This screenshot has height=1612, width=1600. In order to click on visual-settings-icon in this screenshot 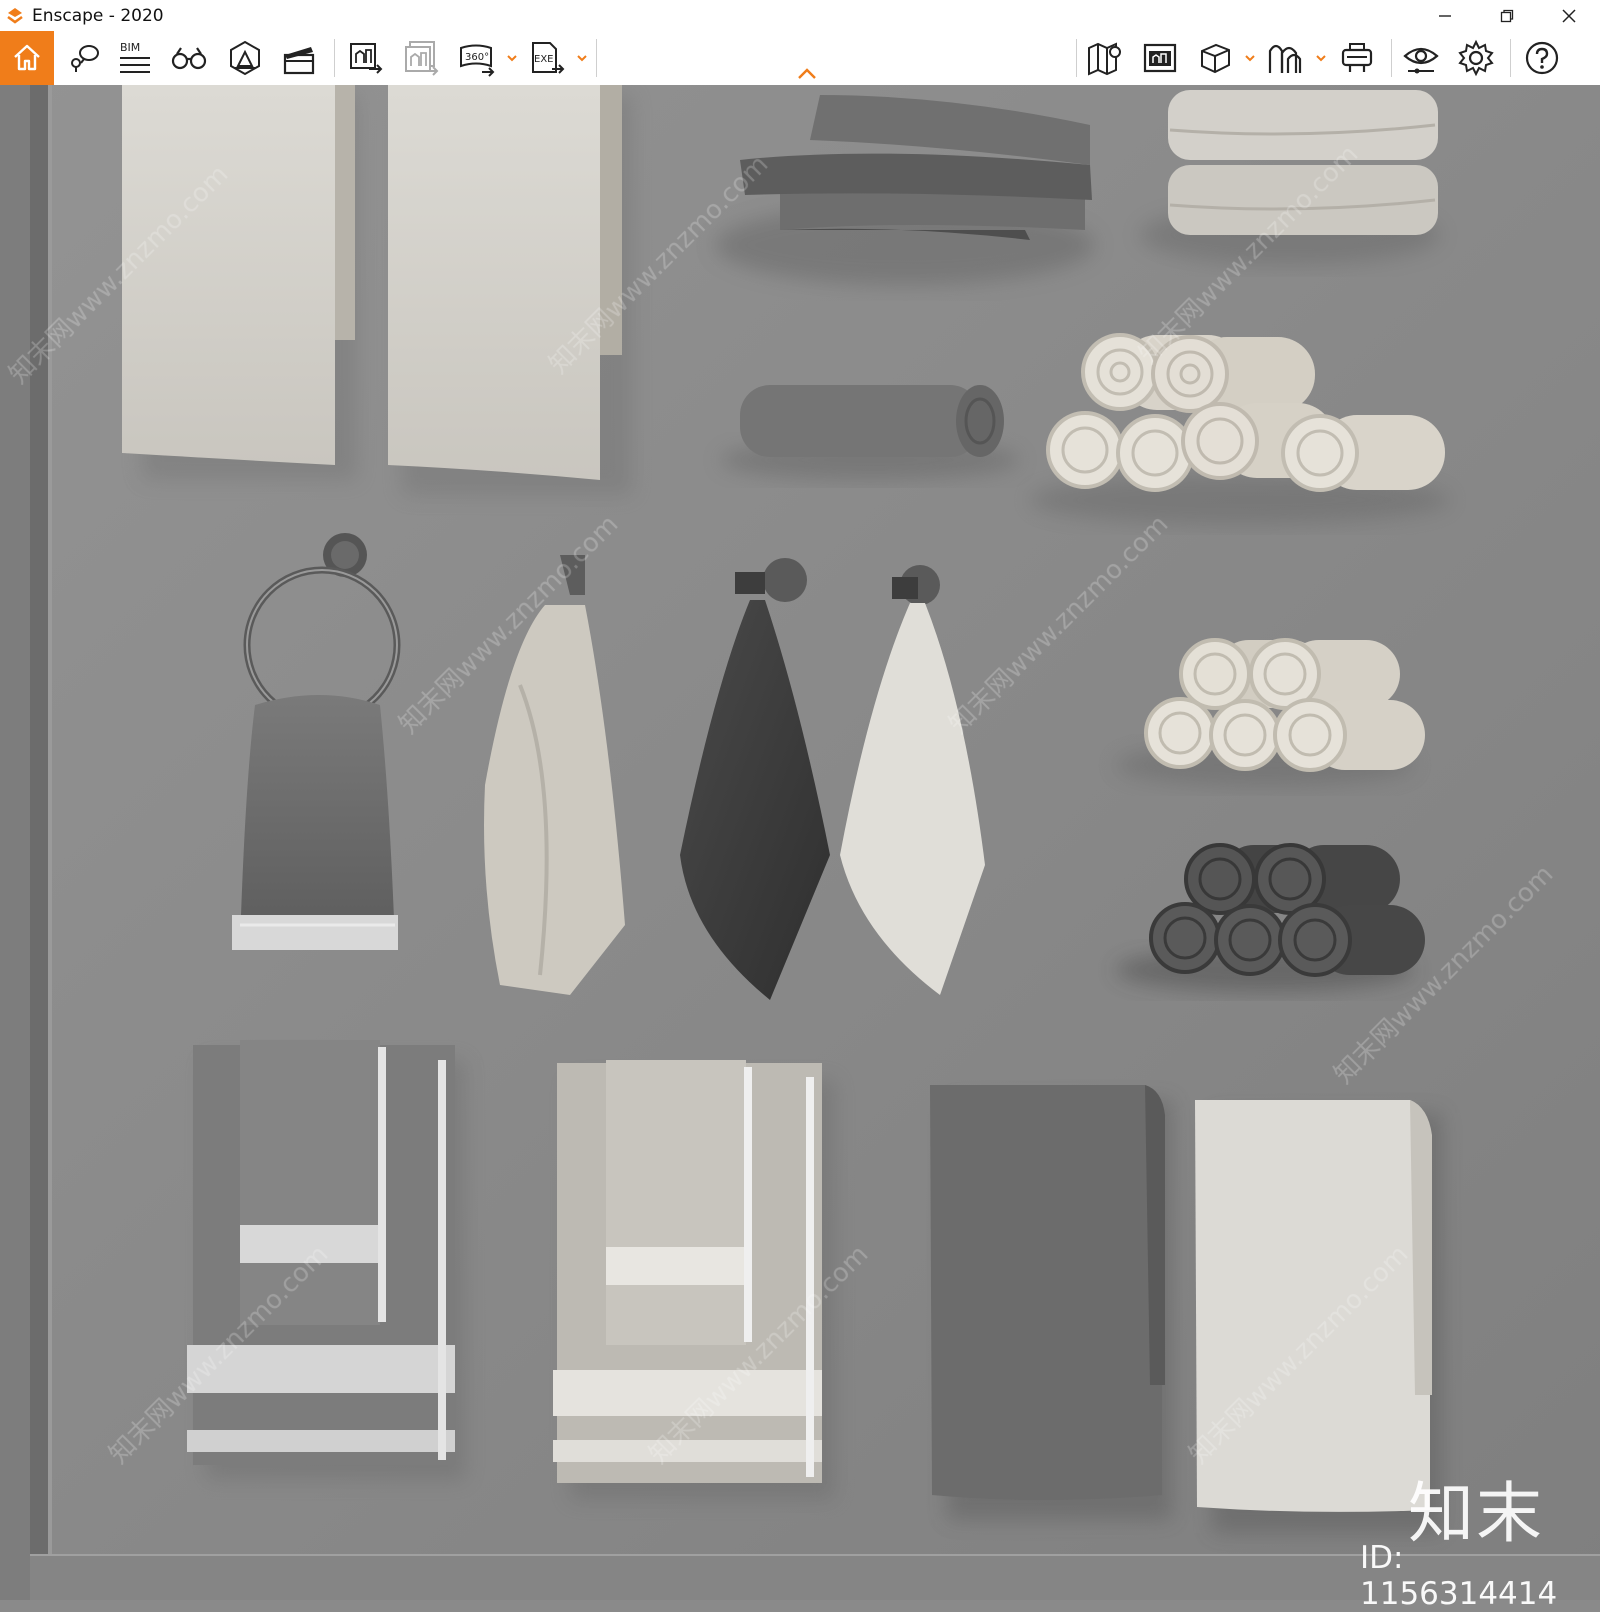, I will do `click(1421, 60)`.